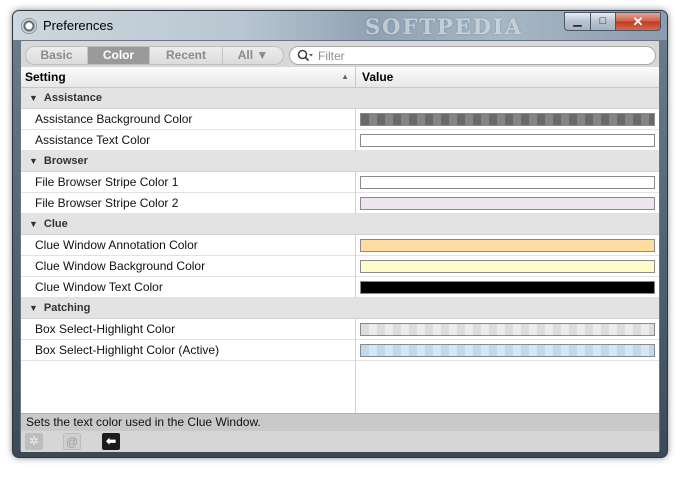  What do you see at coordinates (340, 182) in the screenshot?
I see `table-row: File Browser Stripe Color 1` at bounding box center [340, 182].